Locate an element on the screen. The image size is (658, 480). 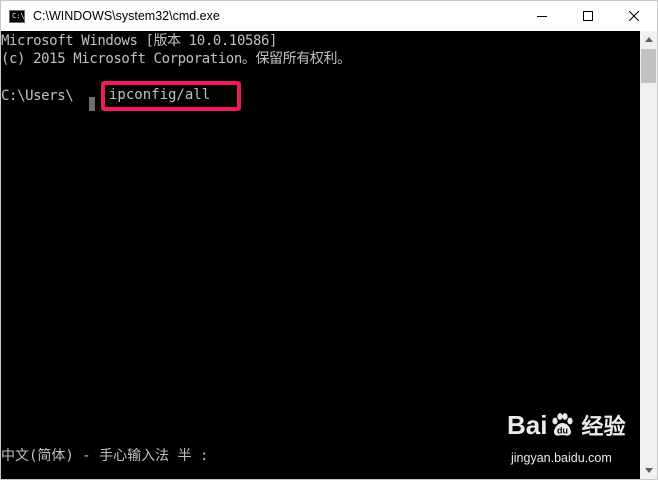
maximize-icon is located at coordinates (588, 16).